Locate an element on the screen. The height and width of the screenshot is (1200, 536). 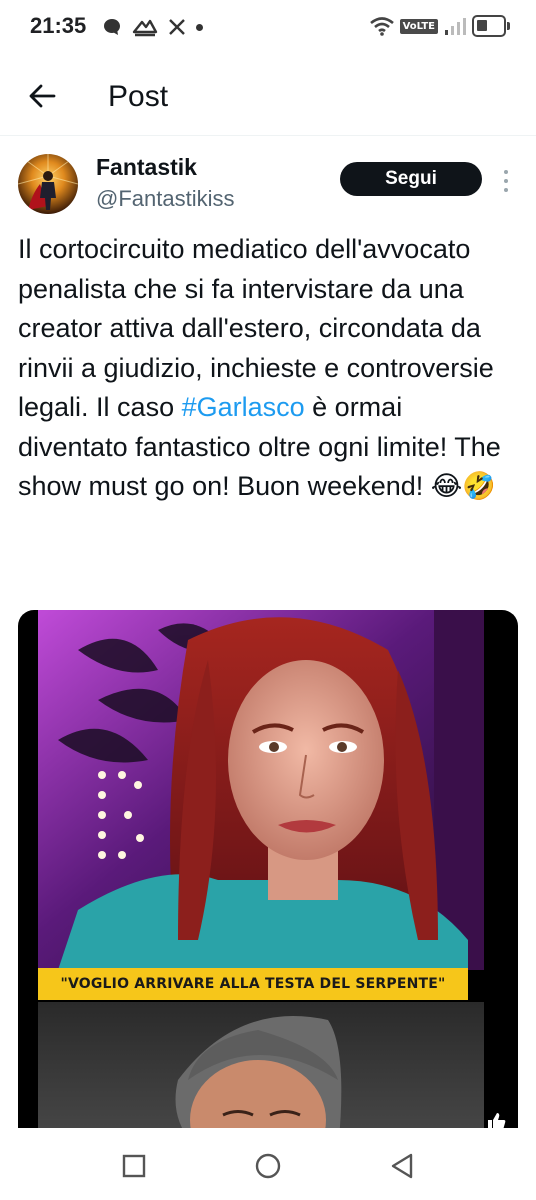
system-back-button is located at coordinates (402, 1166).